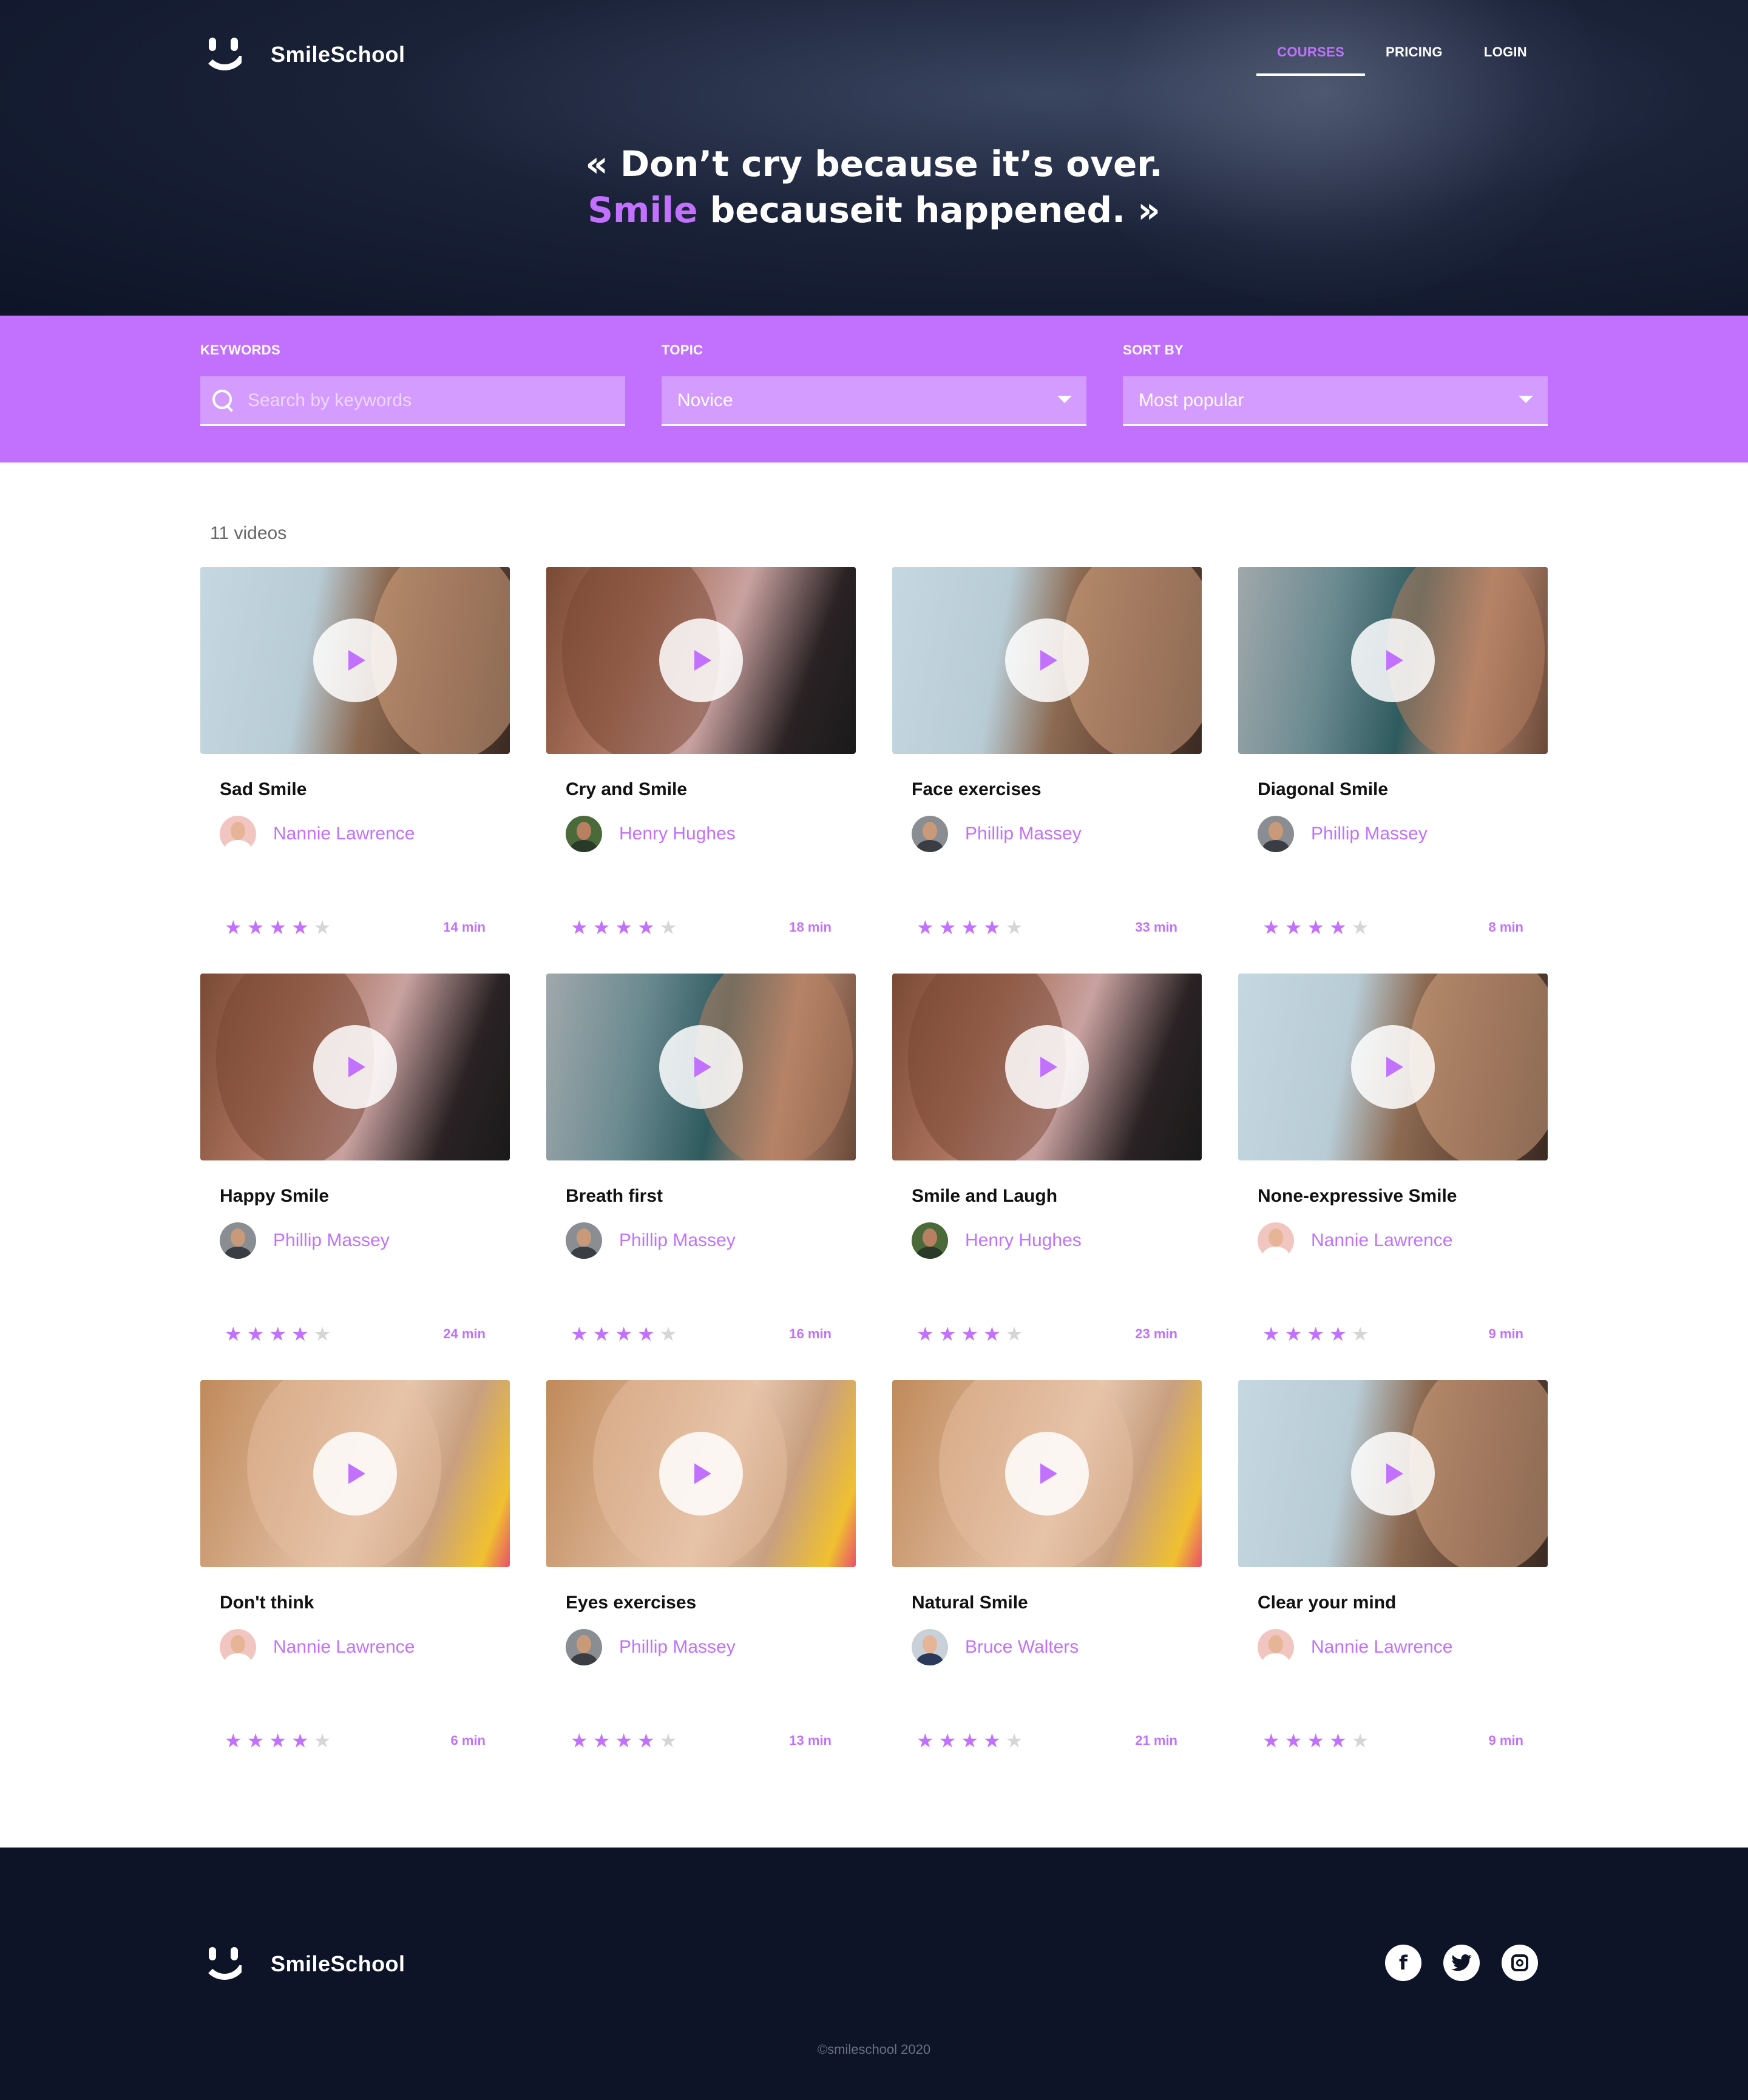 The image size is (1748, 2100). I want to click on video-card: Don't think Nannie Lawrence ★ ★ ★ ★ ★ 6 min, so click(355, 1583).